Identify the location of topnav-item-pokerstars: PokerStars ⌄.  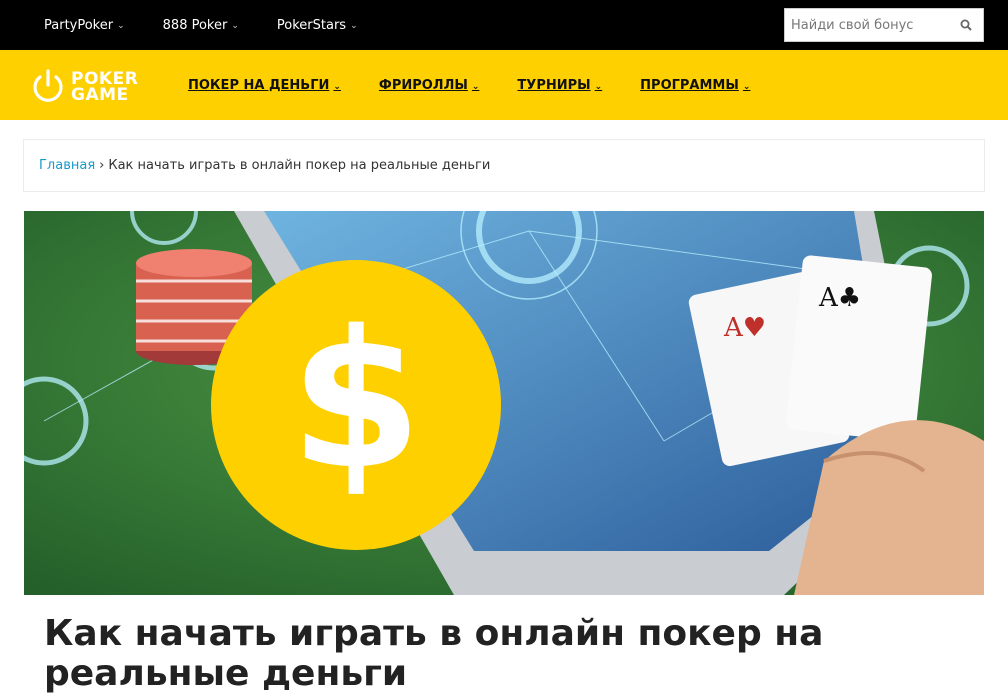
(317, 25).